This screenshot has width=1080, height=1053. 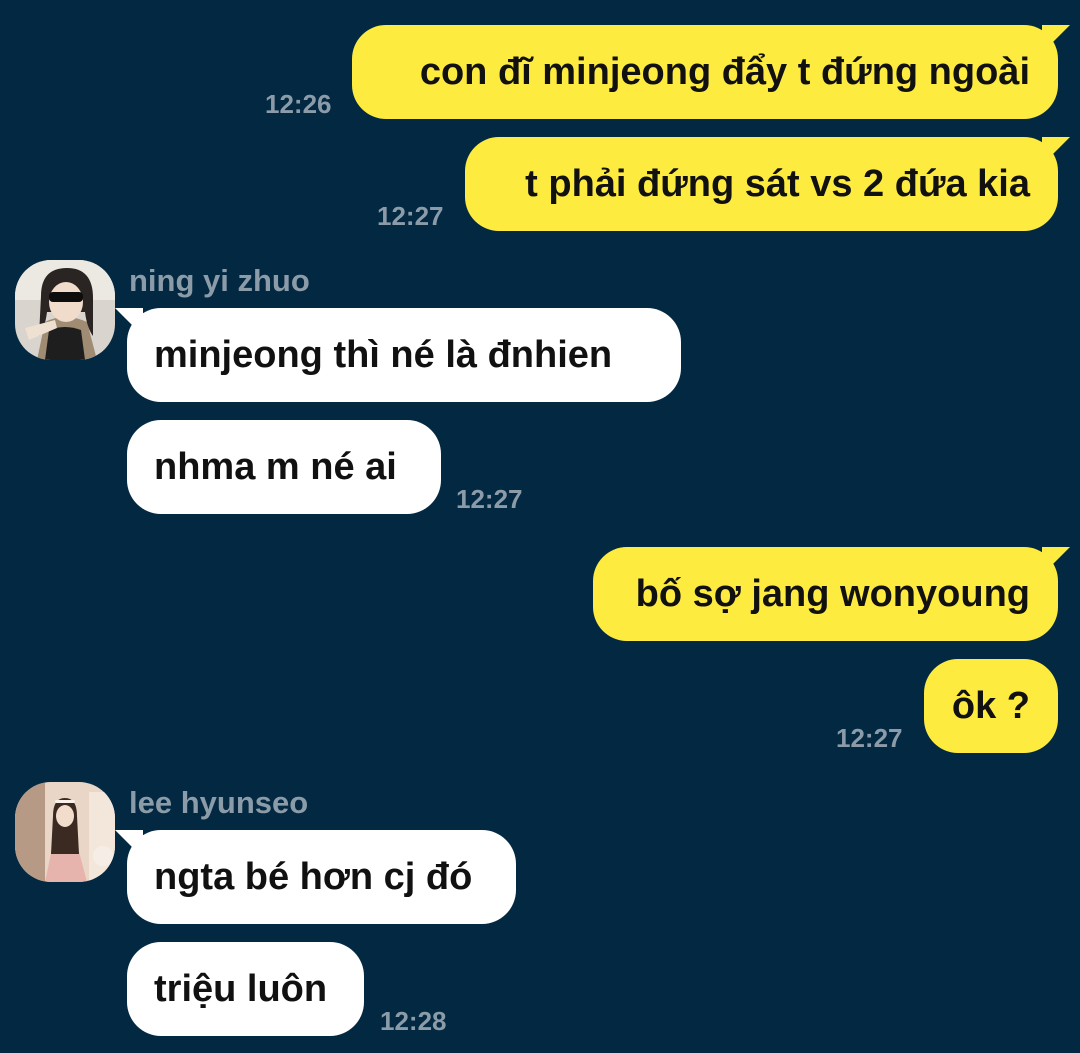 I want to click on outgoing-message-bubble: con đĩ minjeong đẩy t đứng ngoài, so click(x=711, y=72).